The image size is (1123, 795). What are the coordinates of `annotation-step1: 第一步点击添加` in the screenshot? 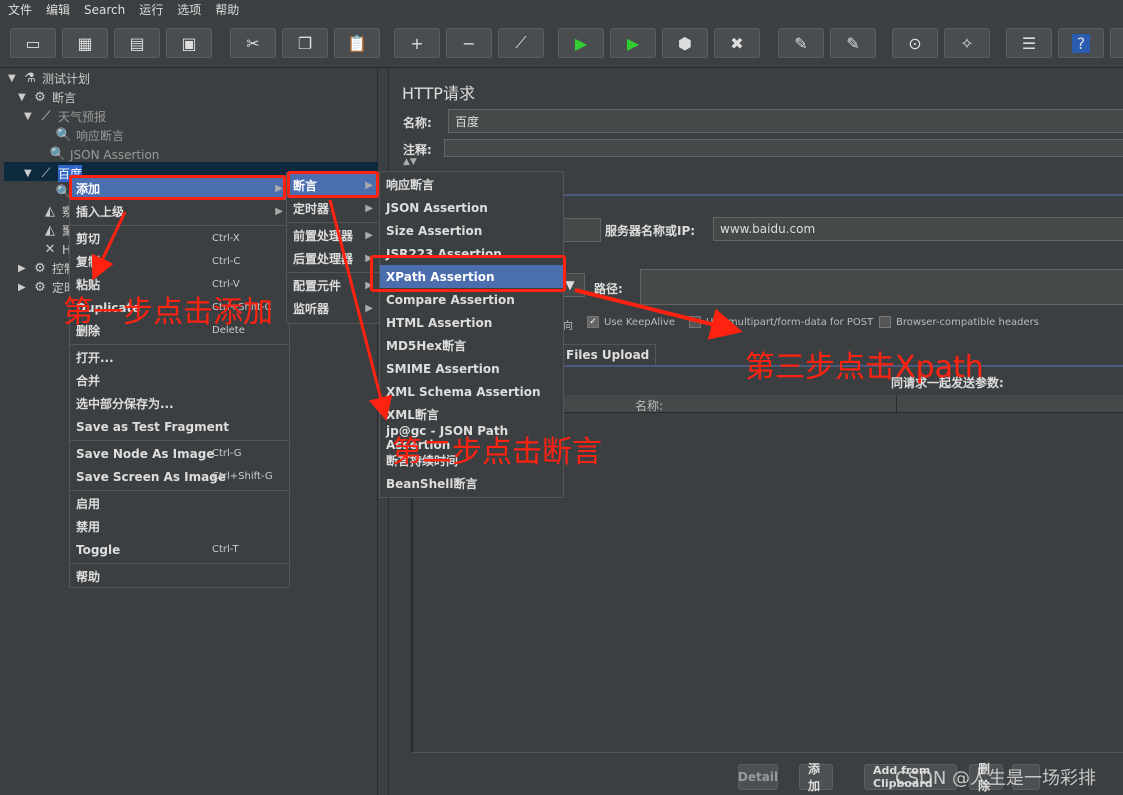 It's located at (168, 312).